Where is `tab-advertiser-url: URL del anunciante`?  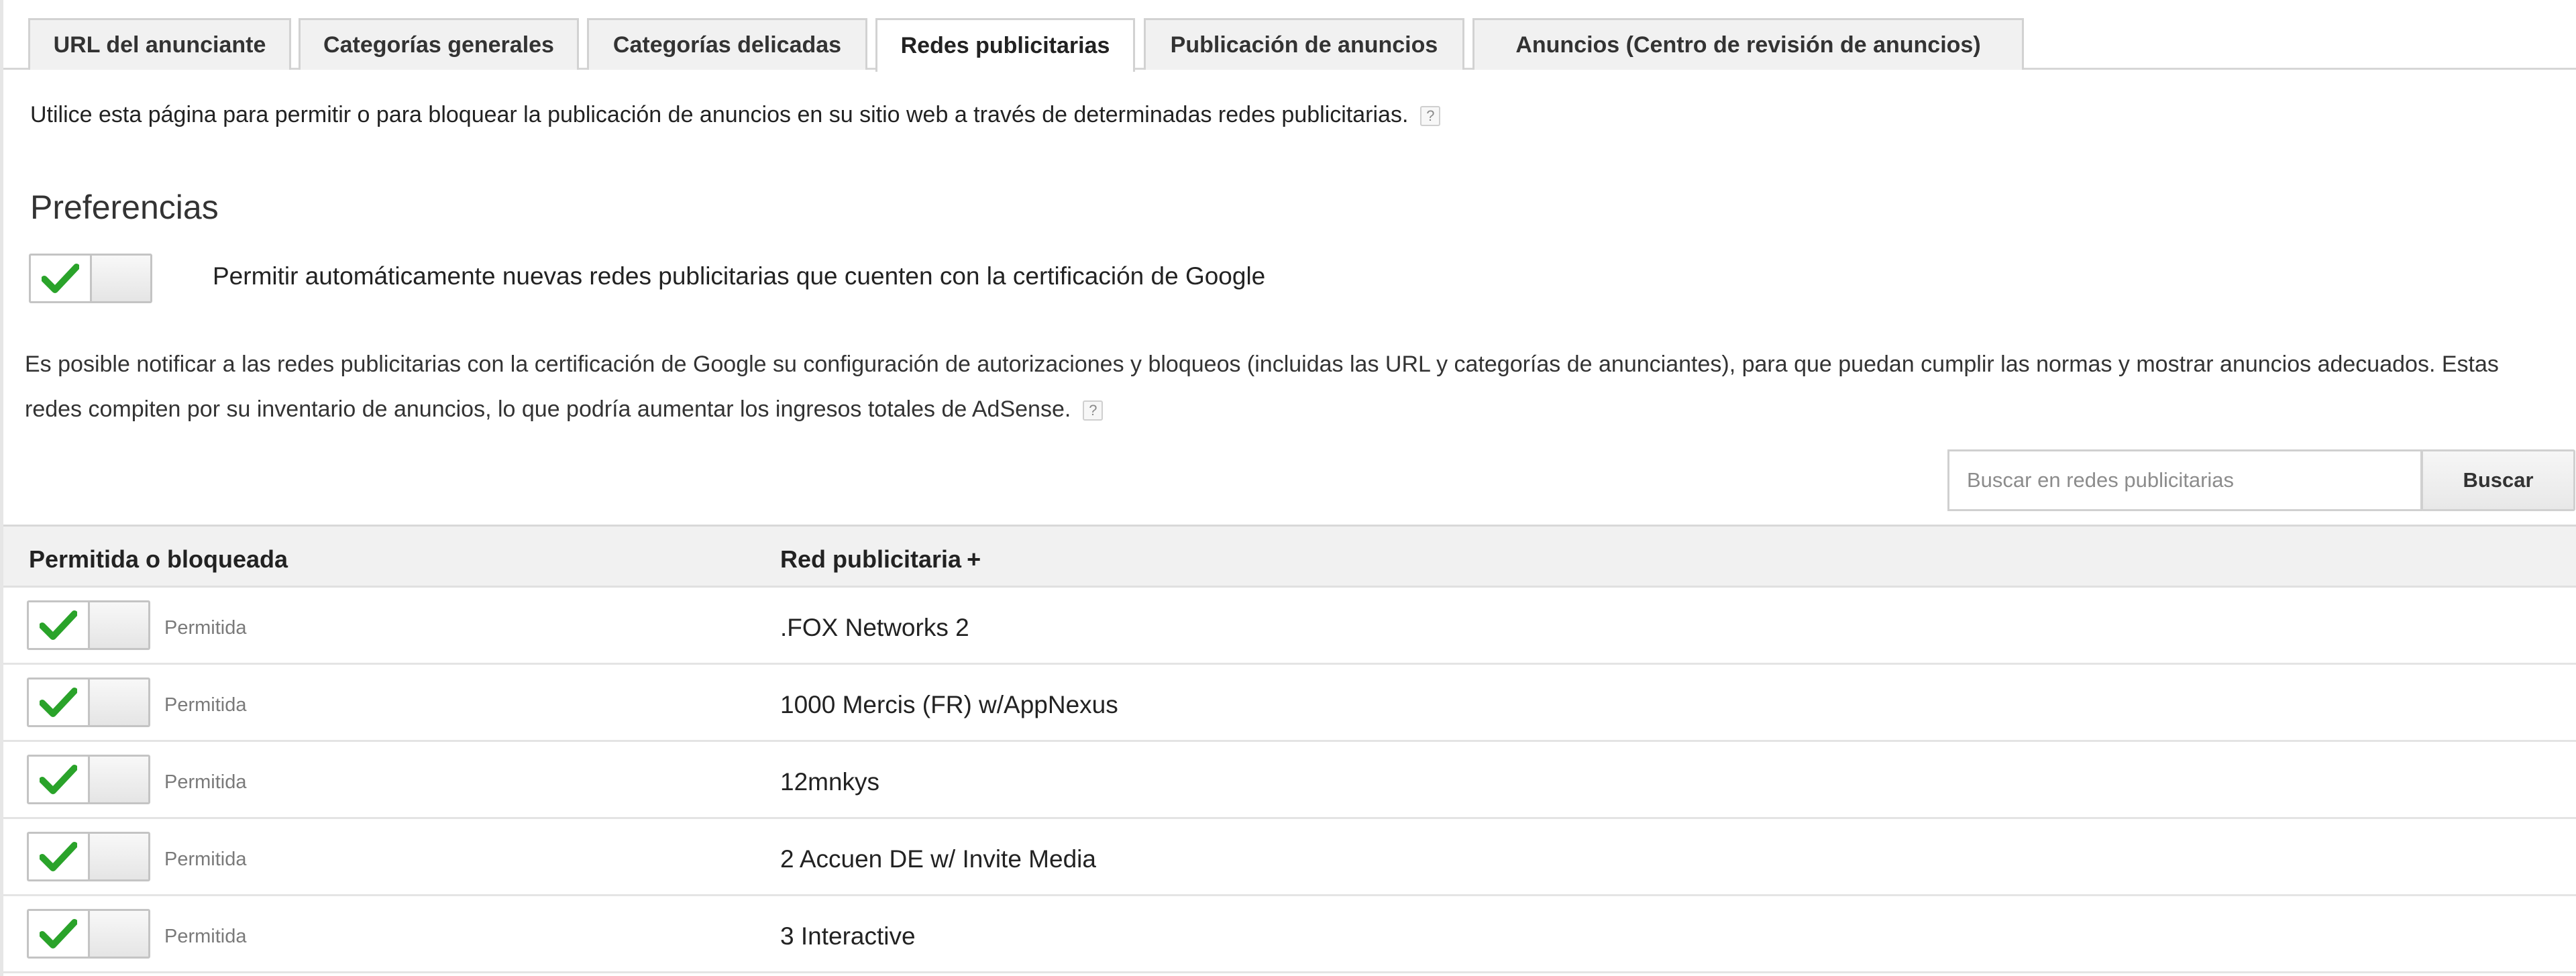 tab-advertiser-url: URL del anunciante is located at coordinates (159, 44).